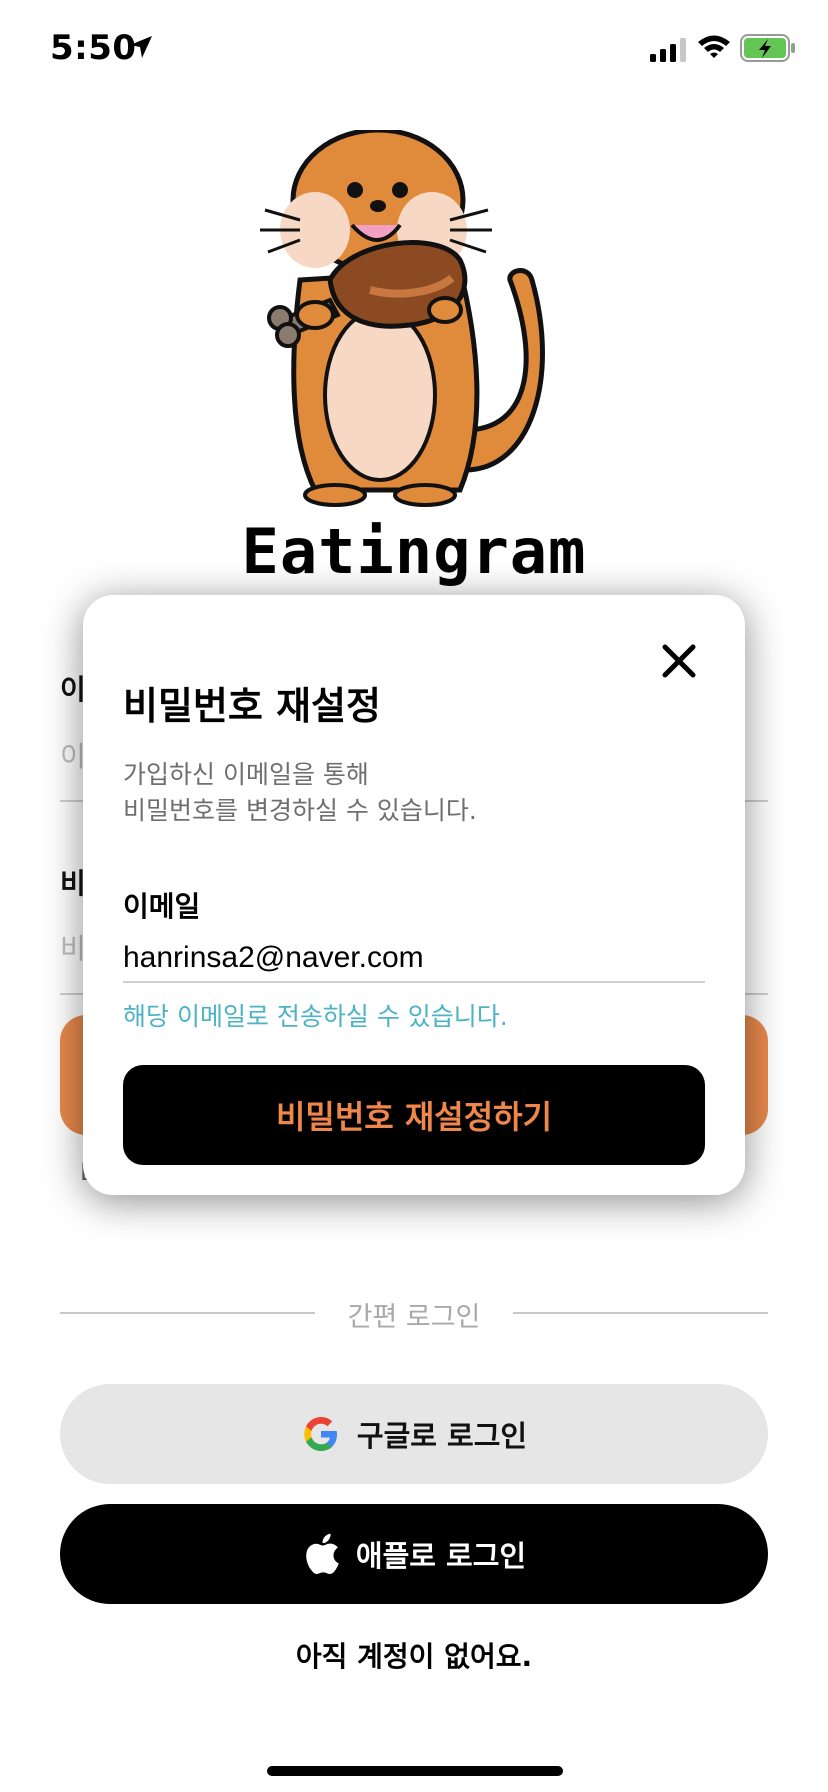 Image resolution: width=828 pixels, height=1792 pixels. I want to click on divider-line-right, so click(640, 1313).